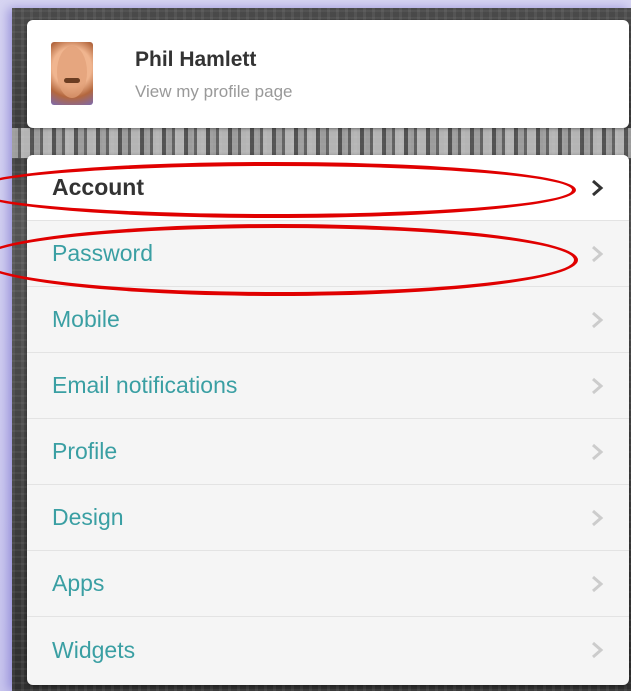 Image resolution: width=631 pixels, height=691 pixels. Describe the element at coordinates (328, 320) in the screenshot. I see `menu-item-mobile: Mobile` at that location.